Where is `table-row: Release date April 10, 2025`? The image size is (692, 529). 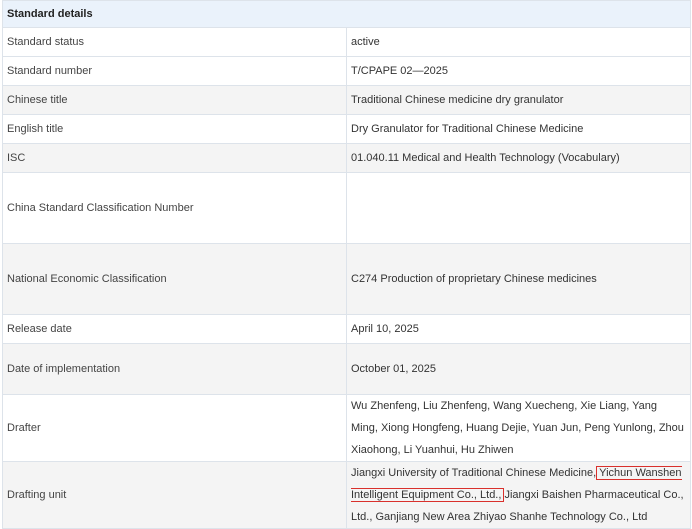 table-row: Release date April 10, 2025 is located at coordinates (346, 329).